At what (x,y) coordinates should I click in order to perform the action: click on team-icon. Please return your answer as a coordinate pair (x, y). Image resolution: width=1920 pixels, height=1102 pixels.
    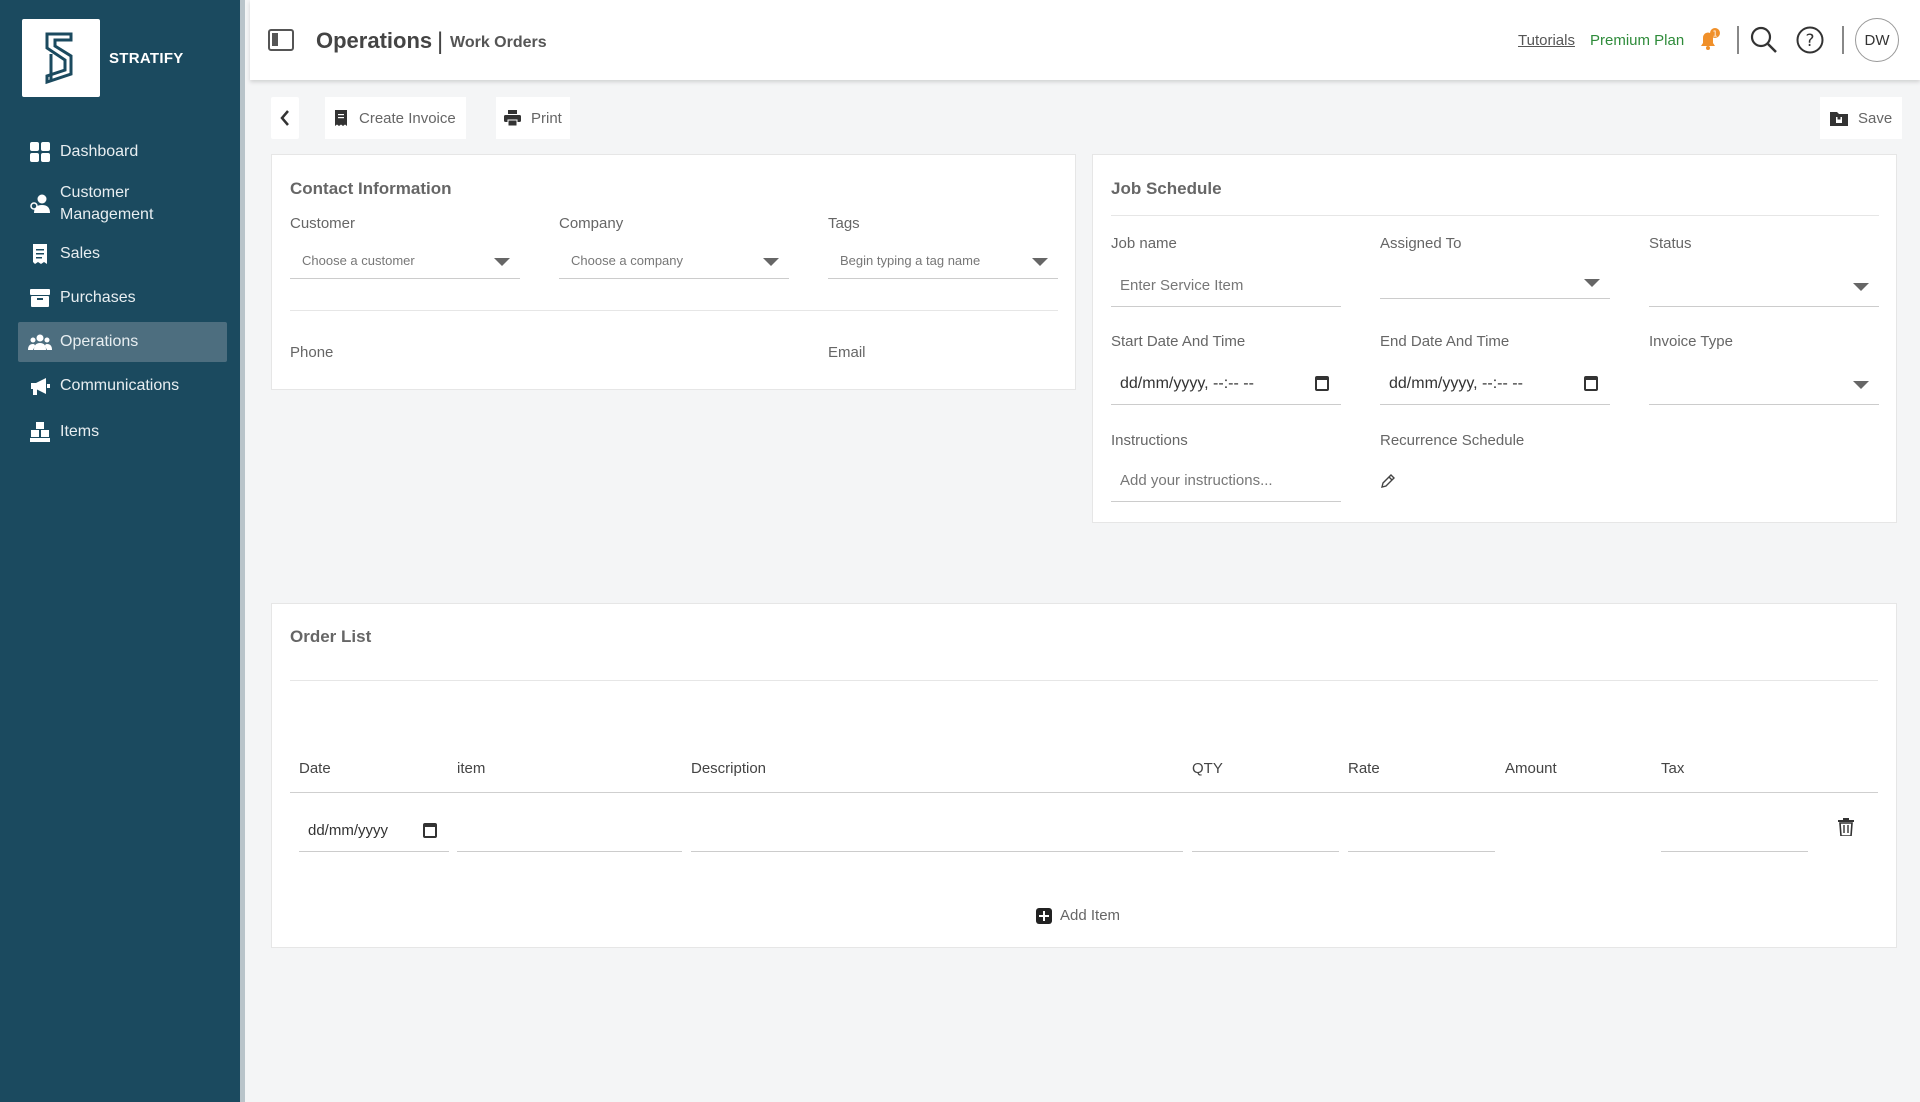
    Looking at the image, I should click on (40, 342).